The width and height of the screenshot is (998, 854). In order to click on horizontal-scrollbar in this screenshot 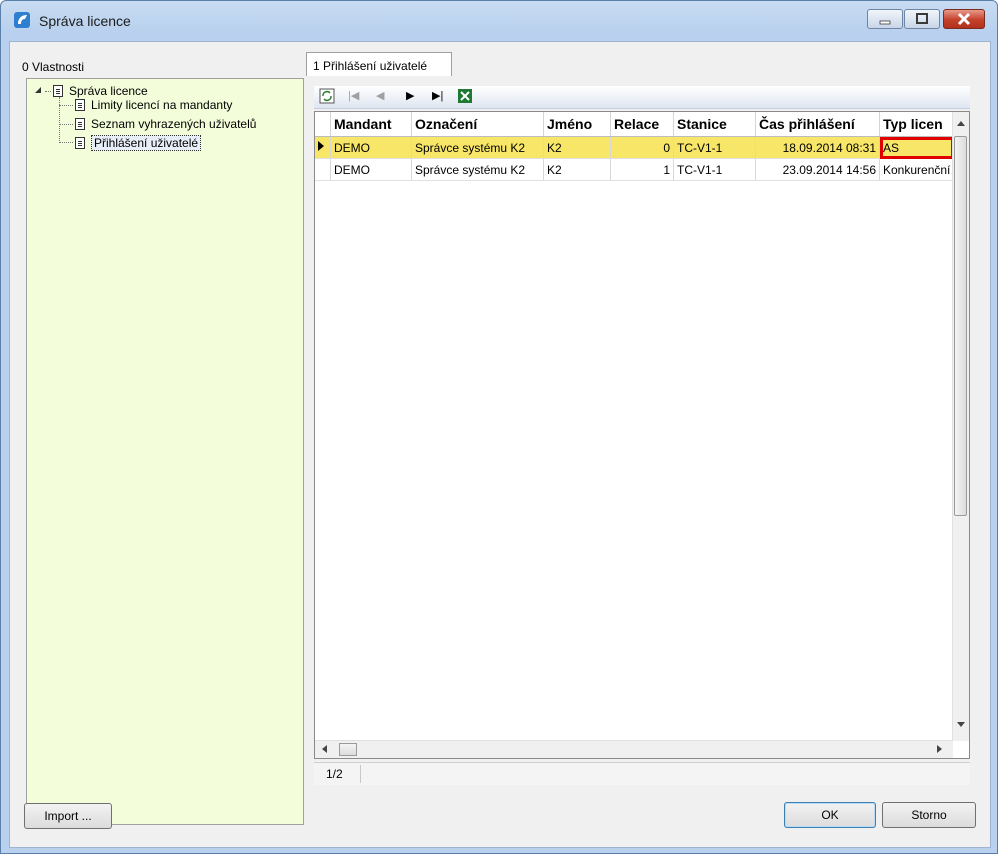, I will do `click(634, 749)`.